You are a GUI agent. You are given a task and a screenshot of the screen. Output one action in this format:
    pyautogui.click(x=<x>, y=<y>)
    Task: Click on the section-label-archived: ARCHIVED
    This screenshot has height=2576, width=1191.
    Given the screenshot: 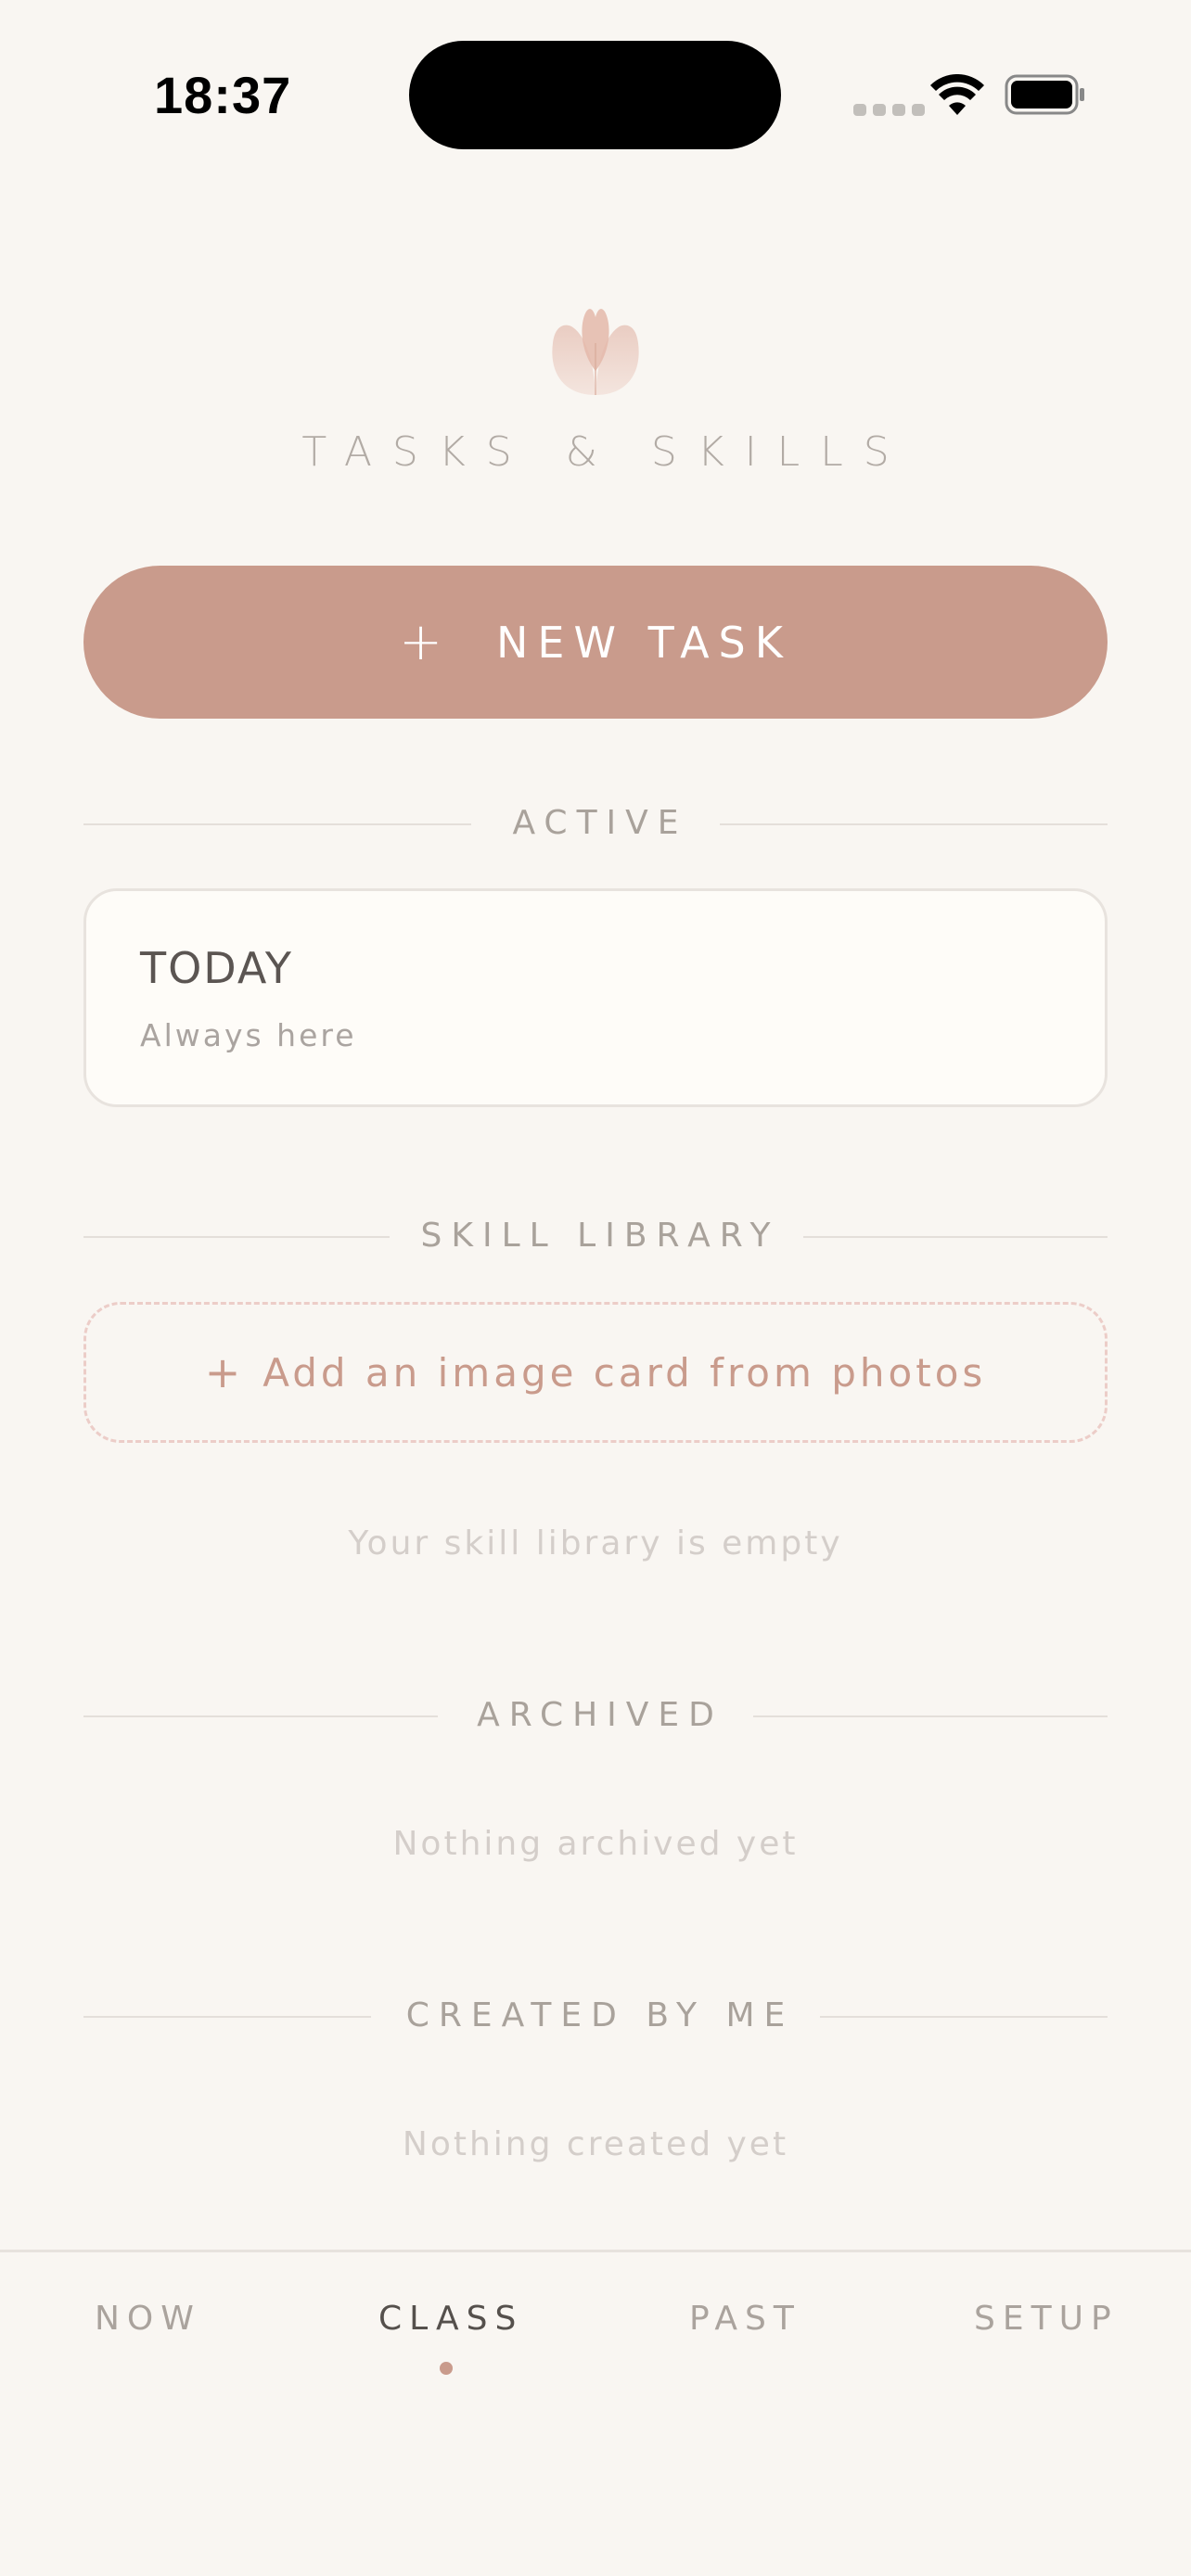 What is the action you would take?
    pyautogui.click(x=600, y=1715)
    